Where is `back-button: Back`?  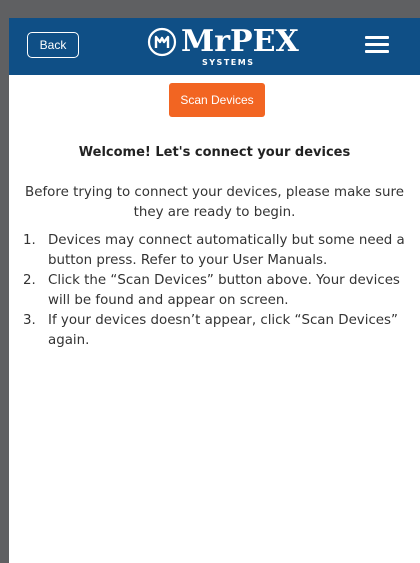
back-button: Back is located at coordinates (53, 45).